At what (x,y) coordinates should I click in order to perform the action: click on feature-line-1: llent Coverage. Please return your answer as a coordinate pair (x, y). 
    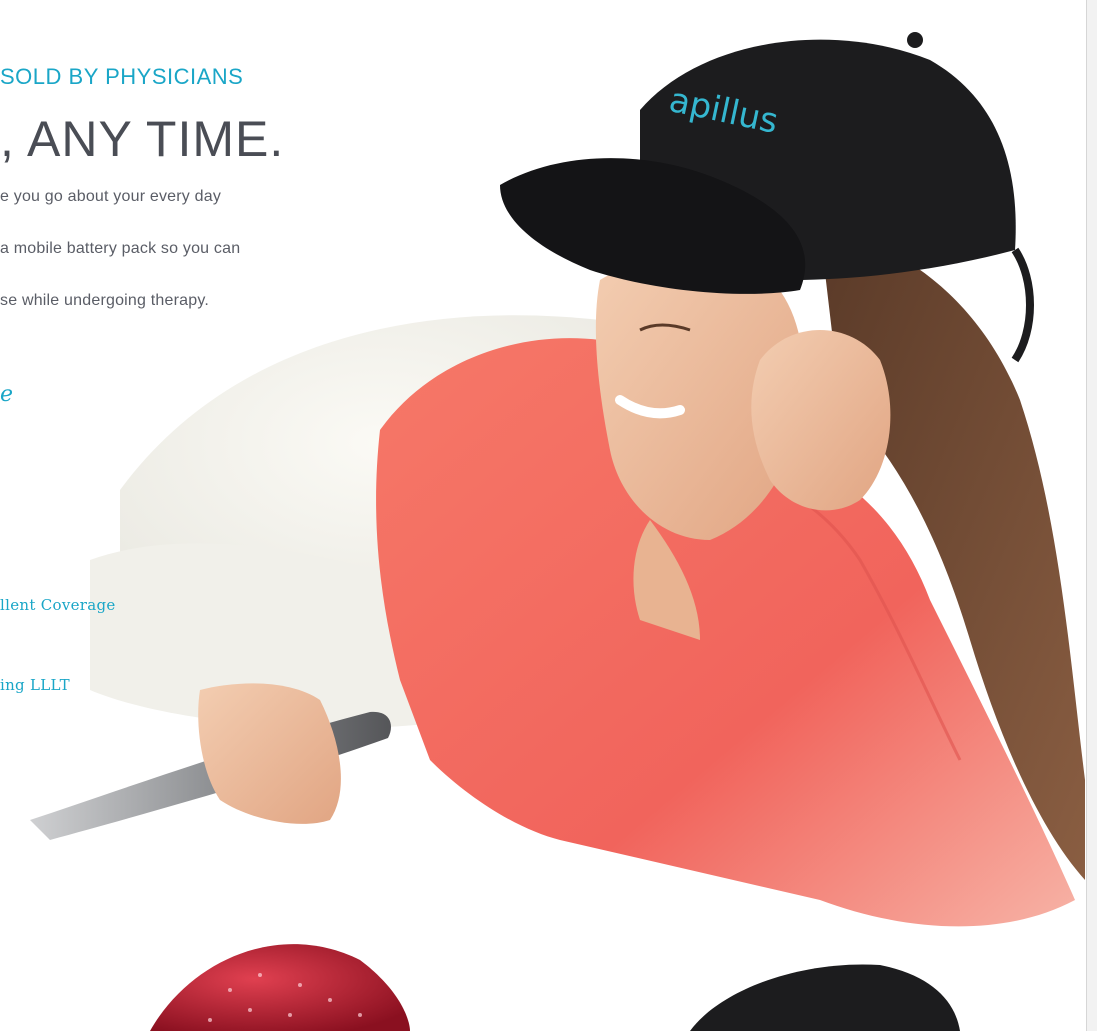
    Looking at the image, I should click on (58, 605).